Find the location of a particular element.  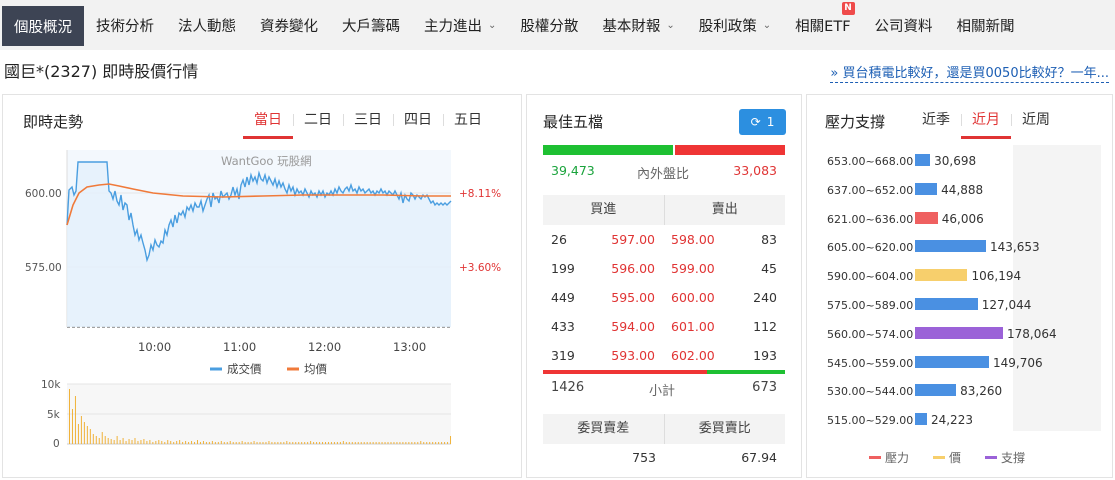

legend-price-swatch is located at coordinates (939, 457).